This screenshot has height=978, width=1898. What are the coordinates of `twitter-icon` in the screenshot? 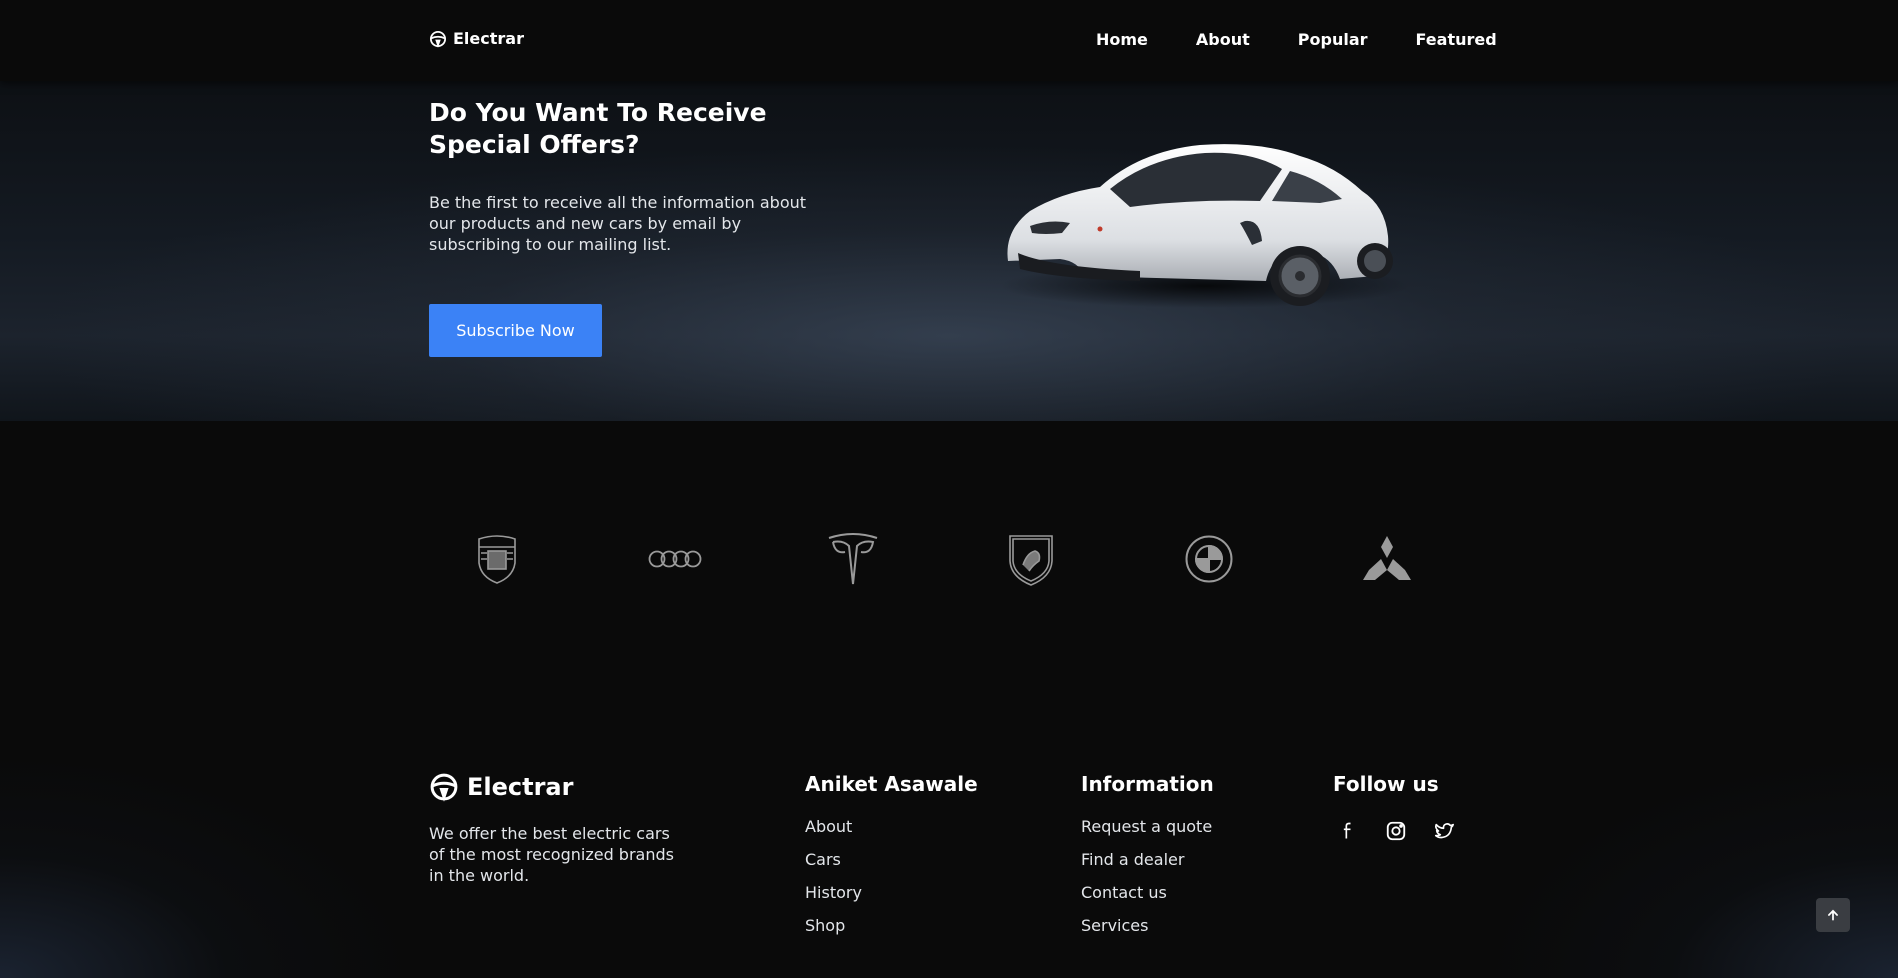 It's located at (1444, 831).